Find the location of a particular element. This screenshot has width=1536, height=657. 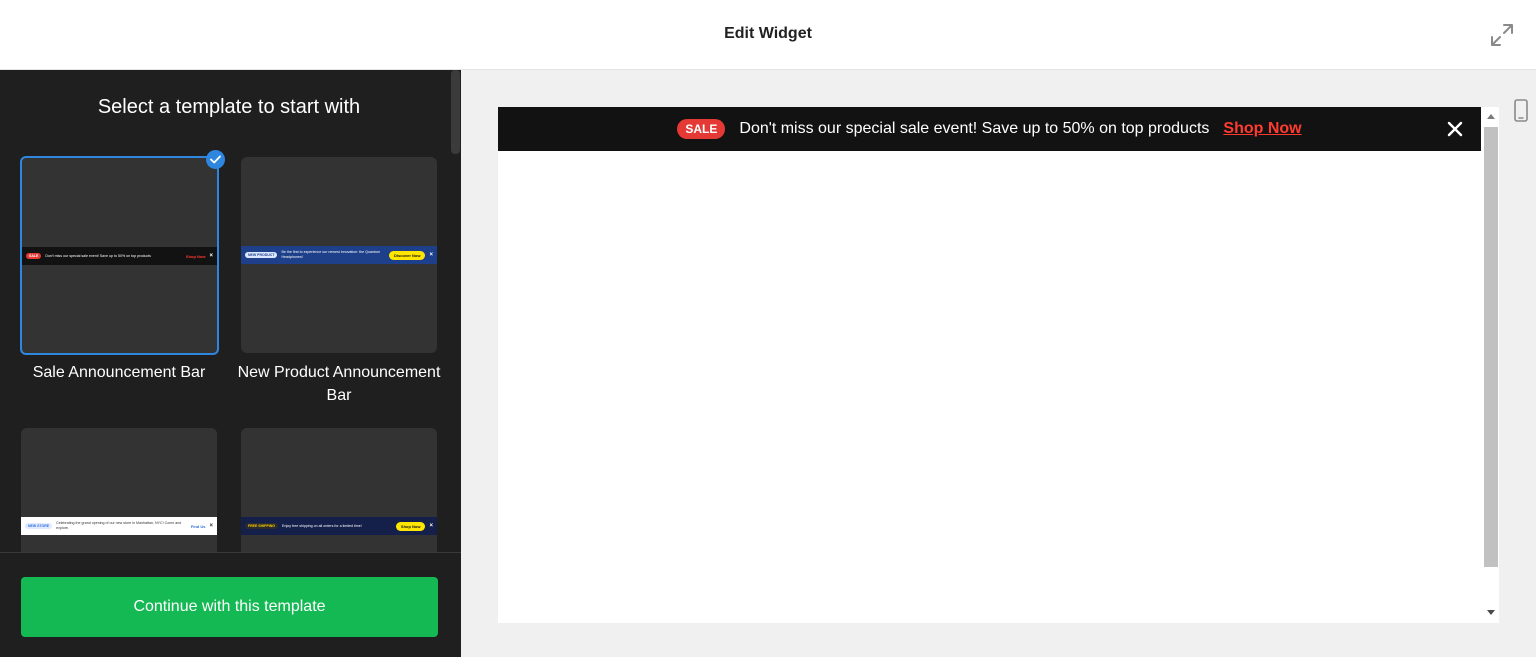

template-label-new-product: New Product Announcement Bar is located at coordinates (339, 384).